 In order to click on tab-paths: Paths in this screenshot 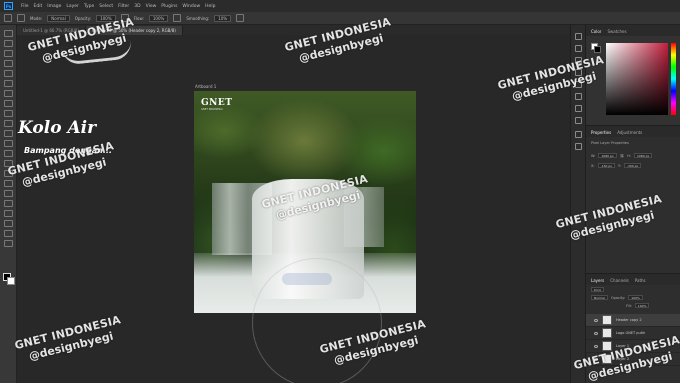, I will do `click(640, 281)`.